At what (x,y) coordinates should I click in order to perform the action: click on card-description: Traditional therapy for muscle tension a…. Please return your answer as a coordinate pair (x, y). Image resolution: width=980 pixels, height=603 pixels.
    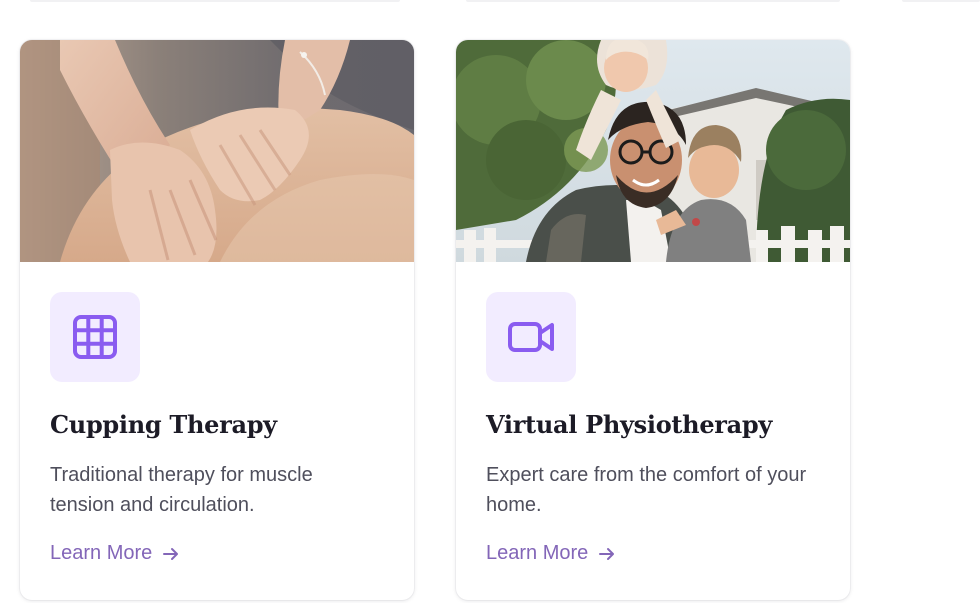
    Looking at the image, I should click on (181, 490).